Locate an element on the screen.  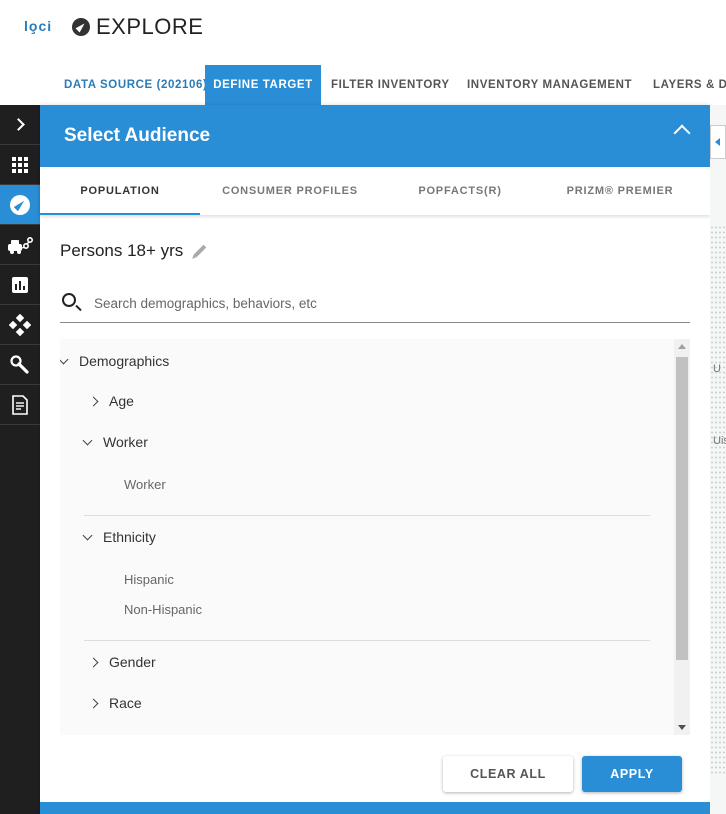
map-label: Uis is located at coordinates (719, 441).